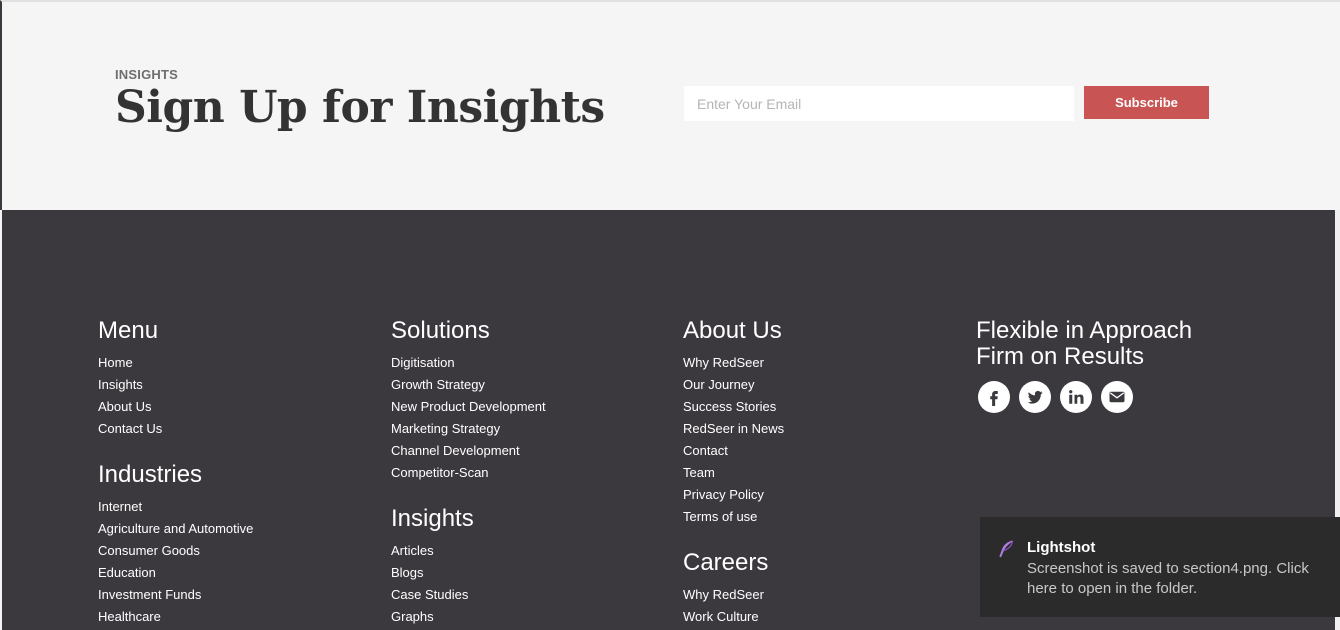 The width and height of the screenshot is (1340, 630). I want to click on footer-link-graphs: Graphs, so click(412, 616).